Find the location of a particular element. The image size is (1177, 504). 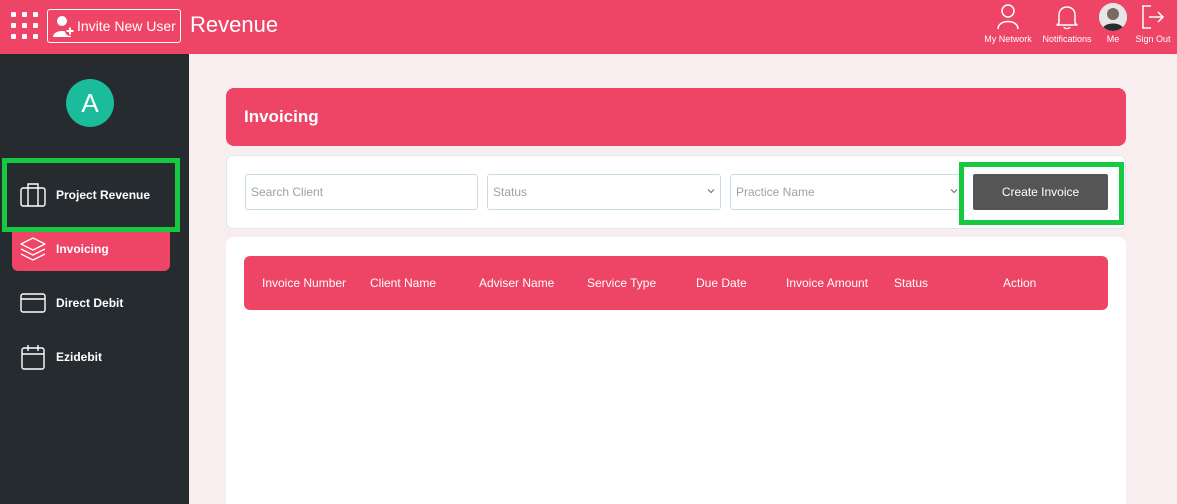

sidebar-item-label: Ezidebit is located at coordinates (79, 357).